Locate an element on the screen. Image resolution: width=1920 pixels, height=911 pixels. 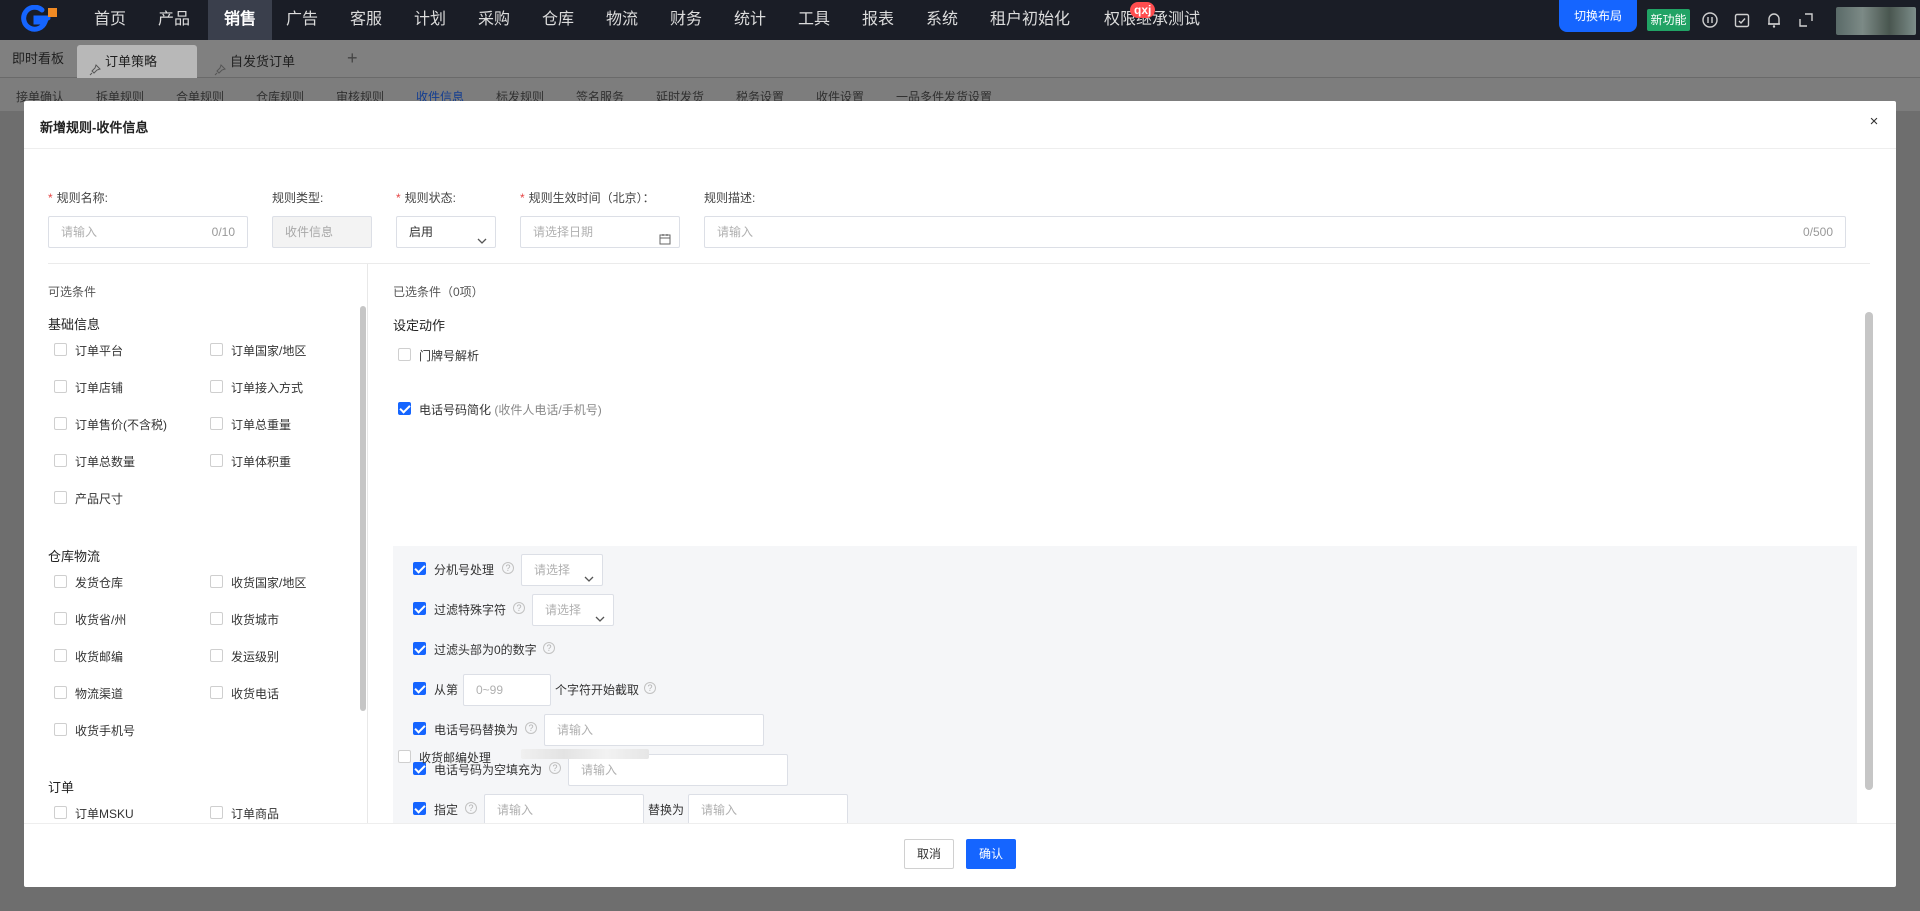
blurred-text is located at coordinates (585, 754).